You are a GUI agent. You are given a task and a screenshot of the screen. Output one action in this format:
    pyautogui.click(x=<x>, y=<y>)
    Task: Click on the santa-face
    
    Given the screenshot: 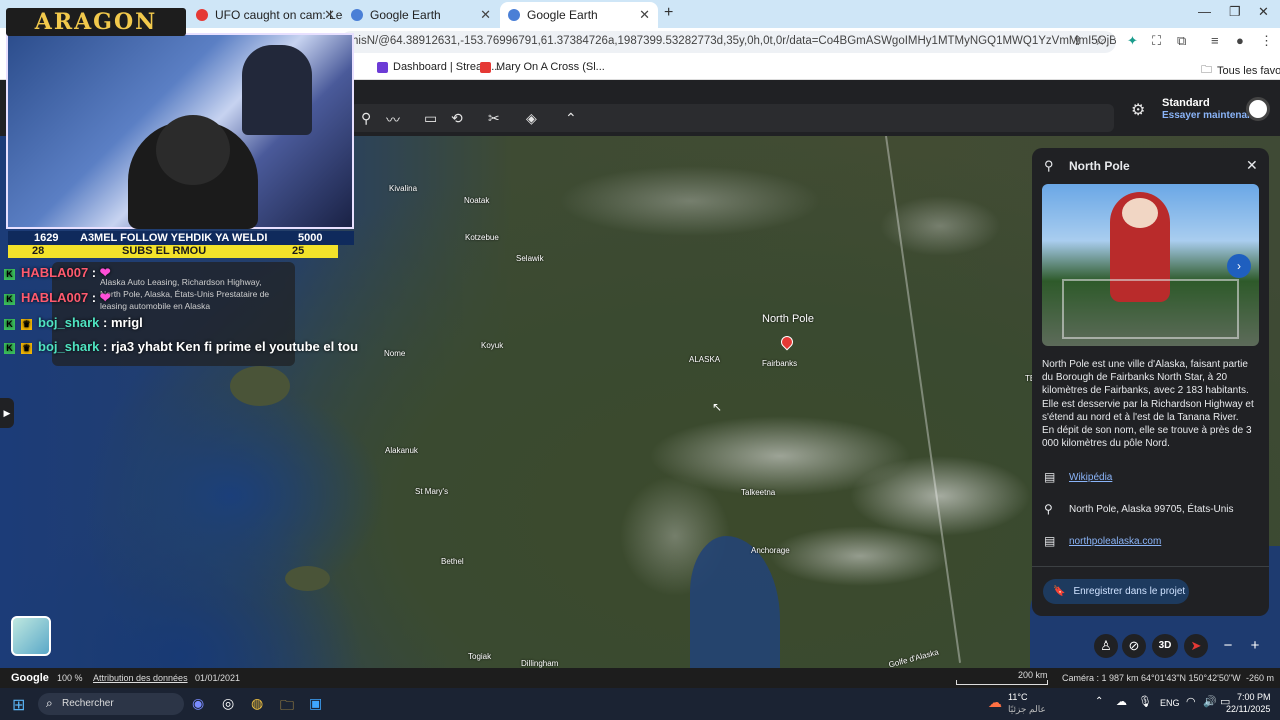 What is the action you would take?
    pyautogui.click(x=1140, y=213)
    